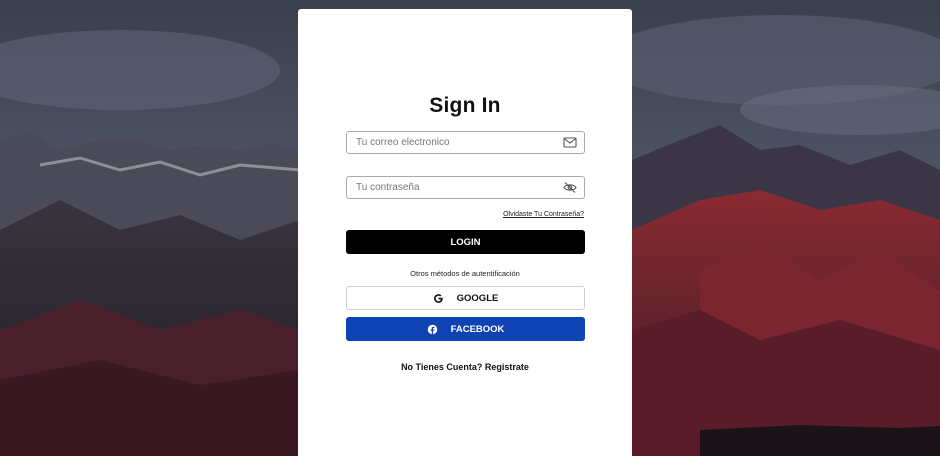 Image resolution: width=940 pixels, height=469 pixels. What do you see at coordinates (543, 214) in the screenshot?
I see `forgot-password-link: Olvidaste Tu Contraseña?` at bounding box center [543, 214].